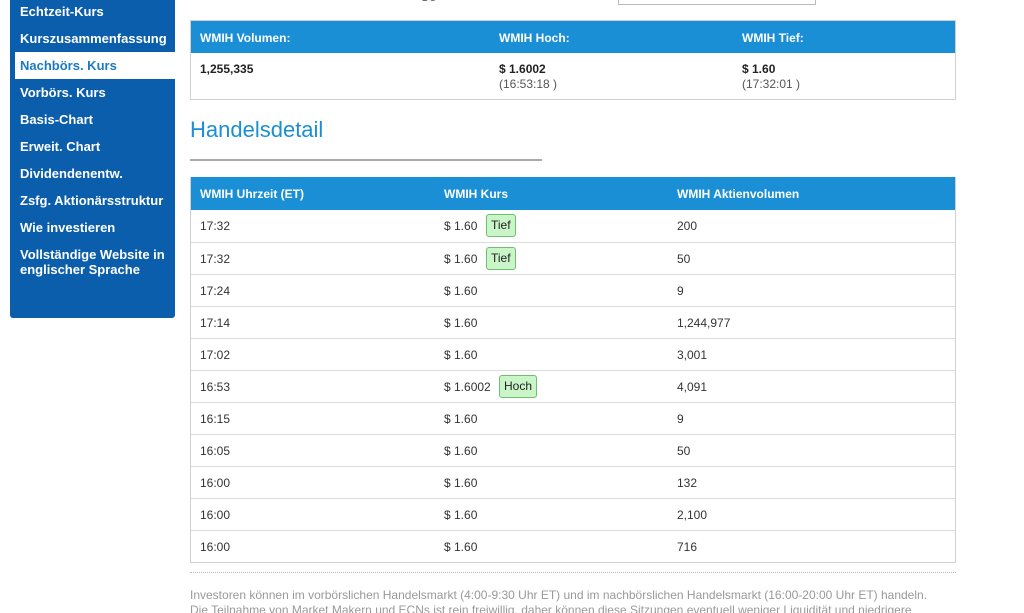  What do you see at coordinates (476, 194) in the screenshot?
I see `column-header-price: WMIH Kurs` at bounding box center [476, 194].